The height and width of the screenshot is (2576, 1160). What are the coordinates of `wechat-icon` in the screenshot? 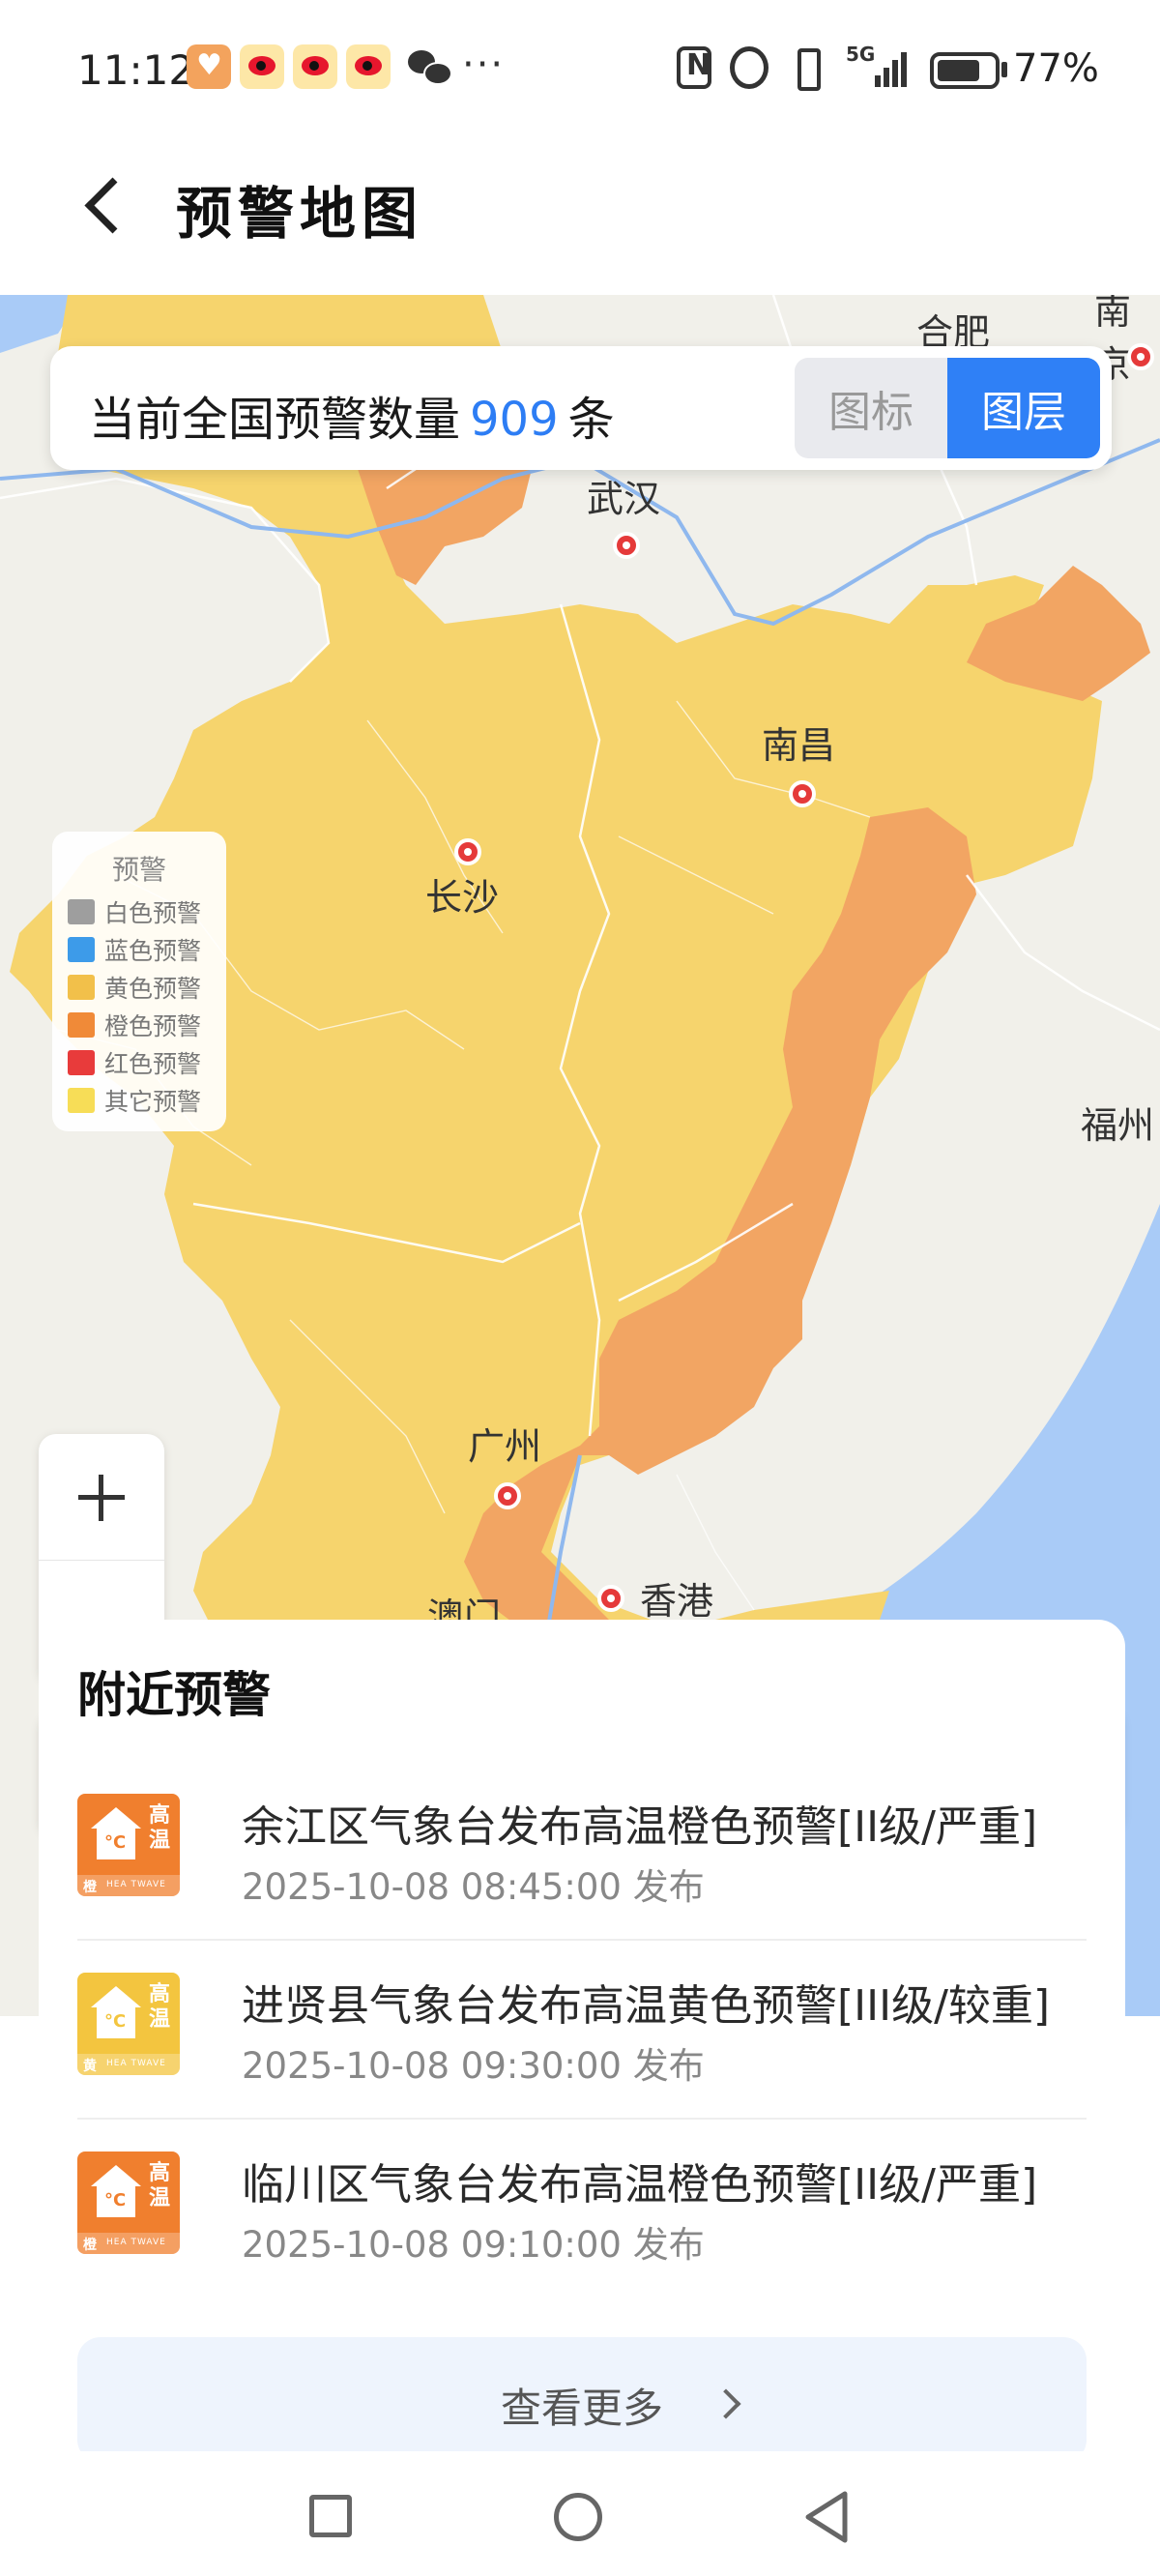 It's located at (429, 66).